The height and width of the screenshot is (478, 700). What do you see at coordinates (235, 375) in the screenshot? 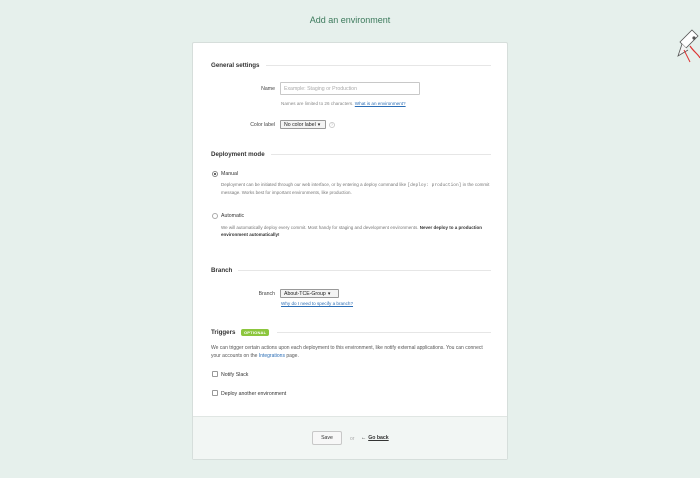
I see `notify-slack-label: Notify Slack` at bounding box center [235, 375].